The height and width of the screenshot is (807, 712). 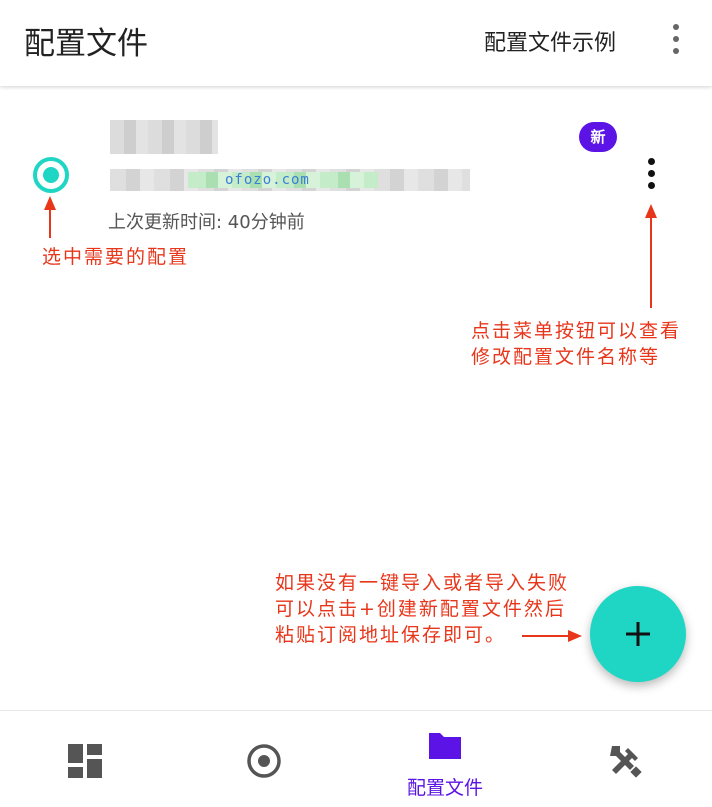 I want to click on annotation-fab-line1: 如果没有一键导入或者导入失败, so click(x=422, y=583).